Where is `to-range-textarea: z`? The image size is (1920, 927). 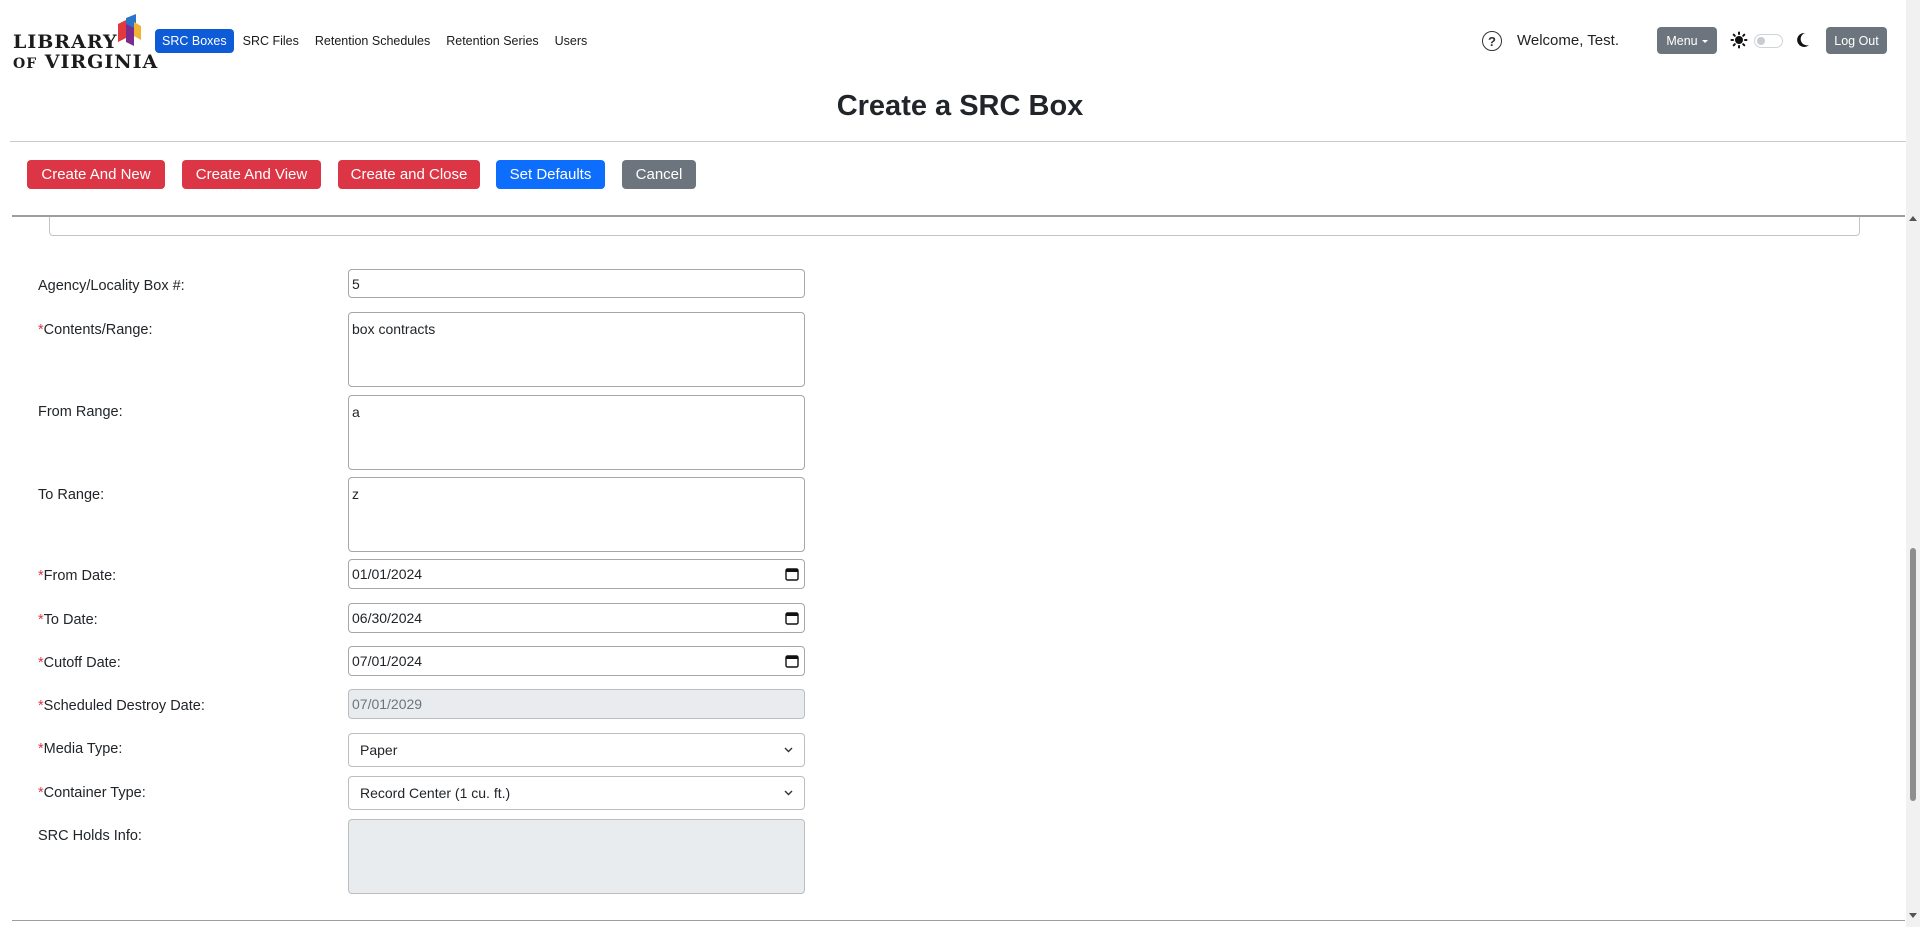
to-range-textarea: z is located at coordinates (576, 514).